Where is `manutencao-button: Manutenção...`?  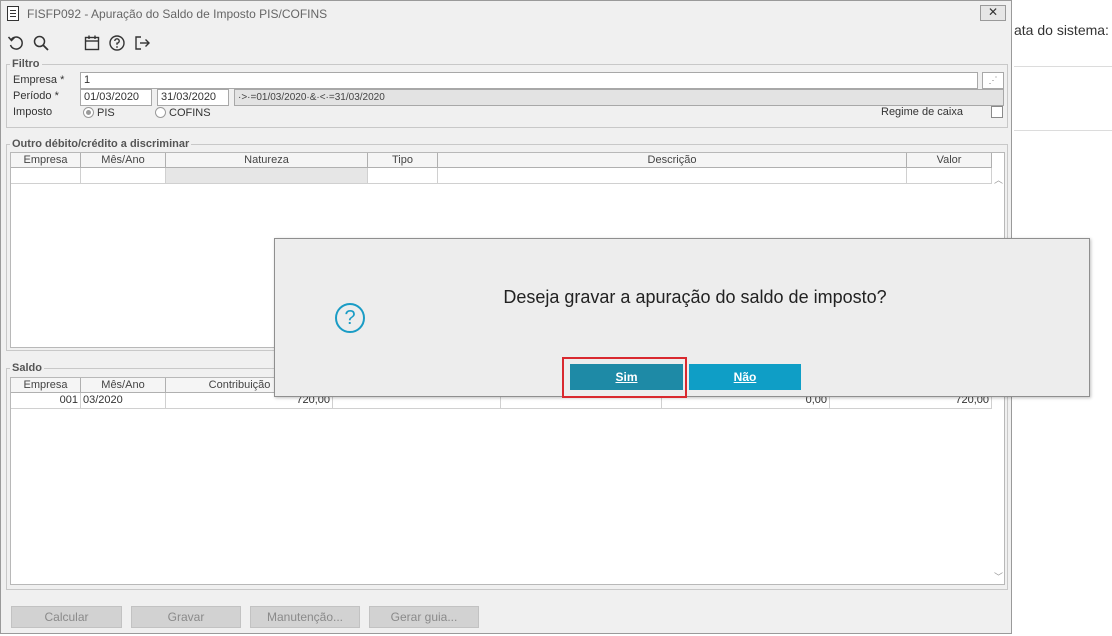
manutencao-button: Manutenção... is located at coordinates (305, 617).